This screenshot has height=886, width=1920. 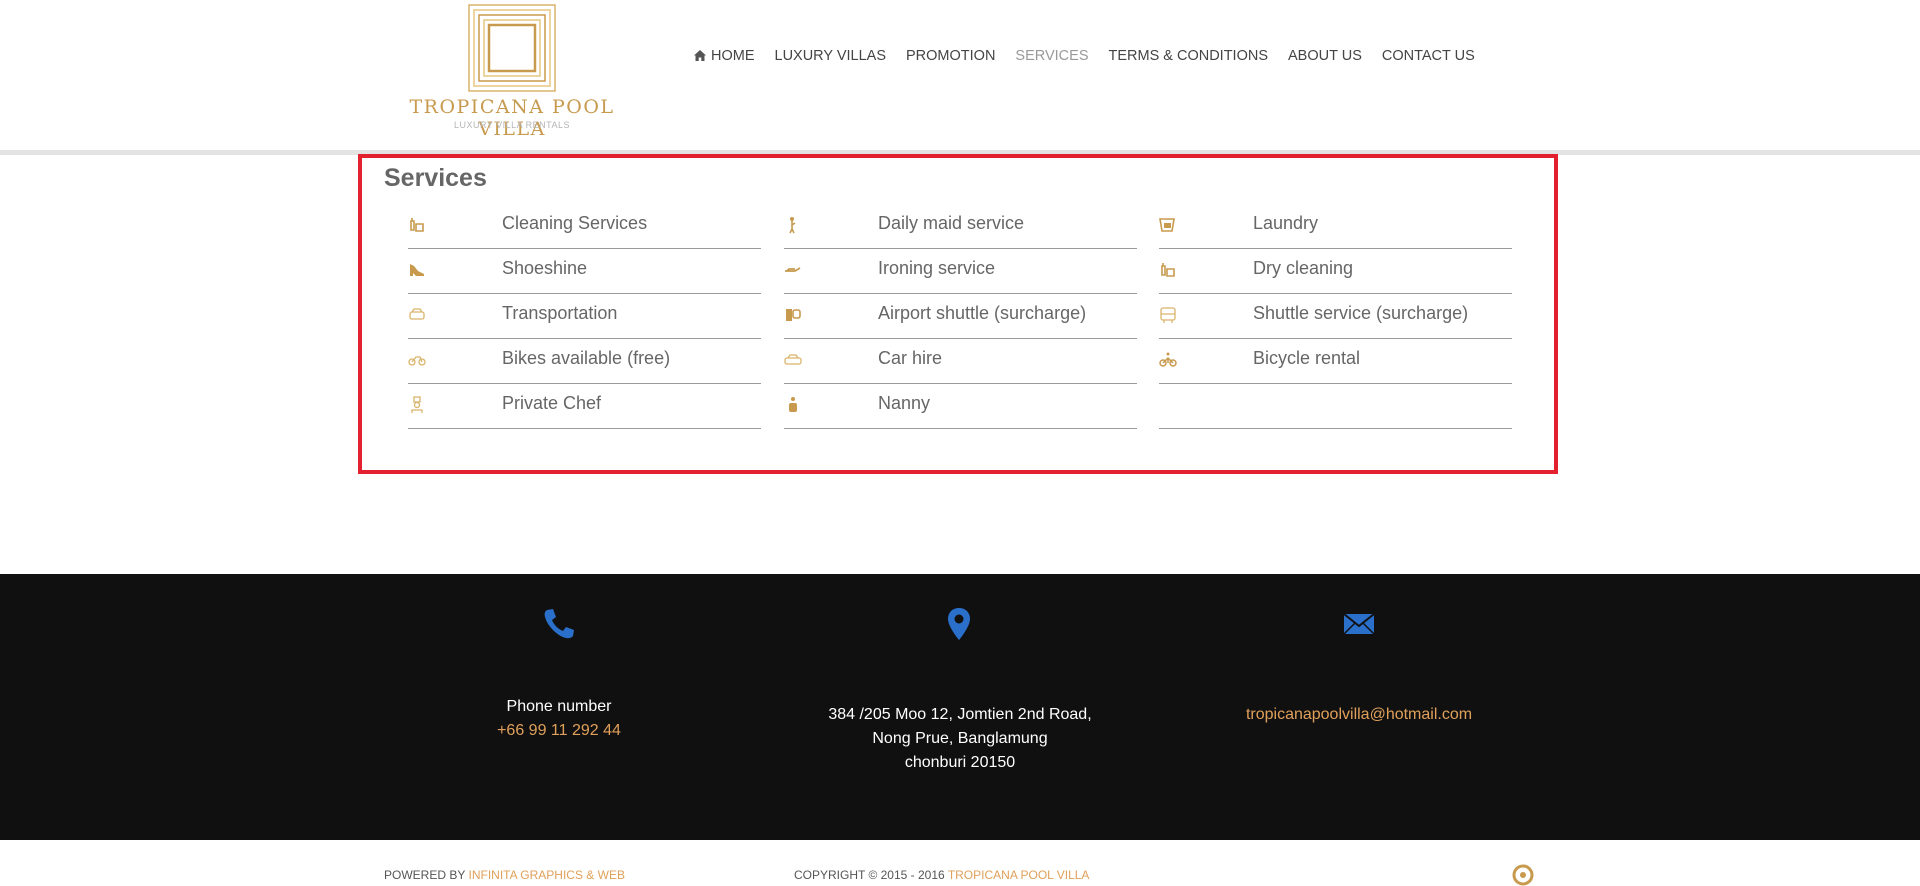 What do you see at coordinates (982, 313) in the screenshot?
I see `service-label: Airport shuttle (surcharge)` at bounding box center [982, 313].